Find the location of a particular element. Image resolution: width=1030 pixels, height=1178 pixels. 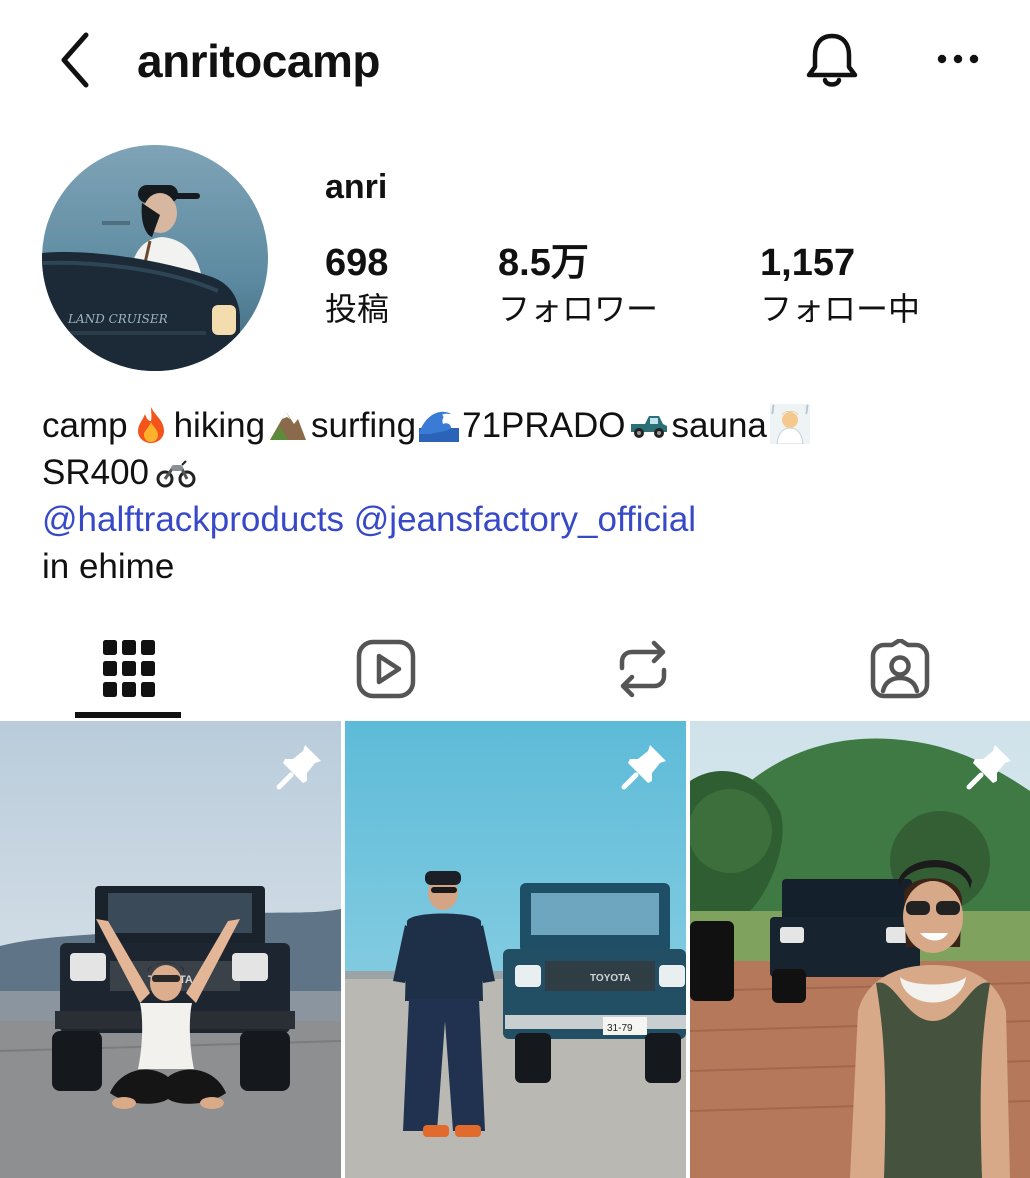

more-options-button is located at coordinates (958, 59).